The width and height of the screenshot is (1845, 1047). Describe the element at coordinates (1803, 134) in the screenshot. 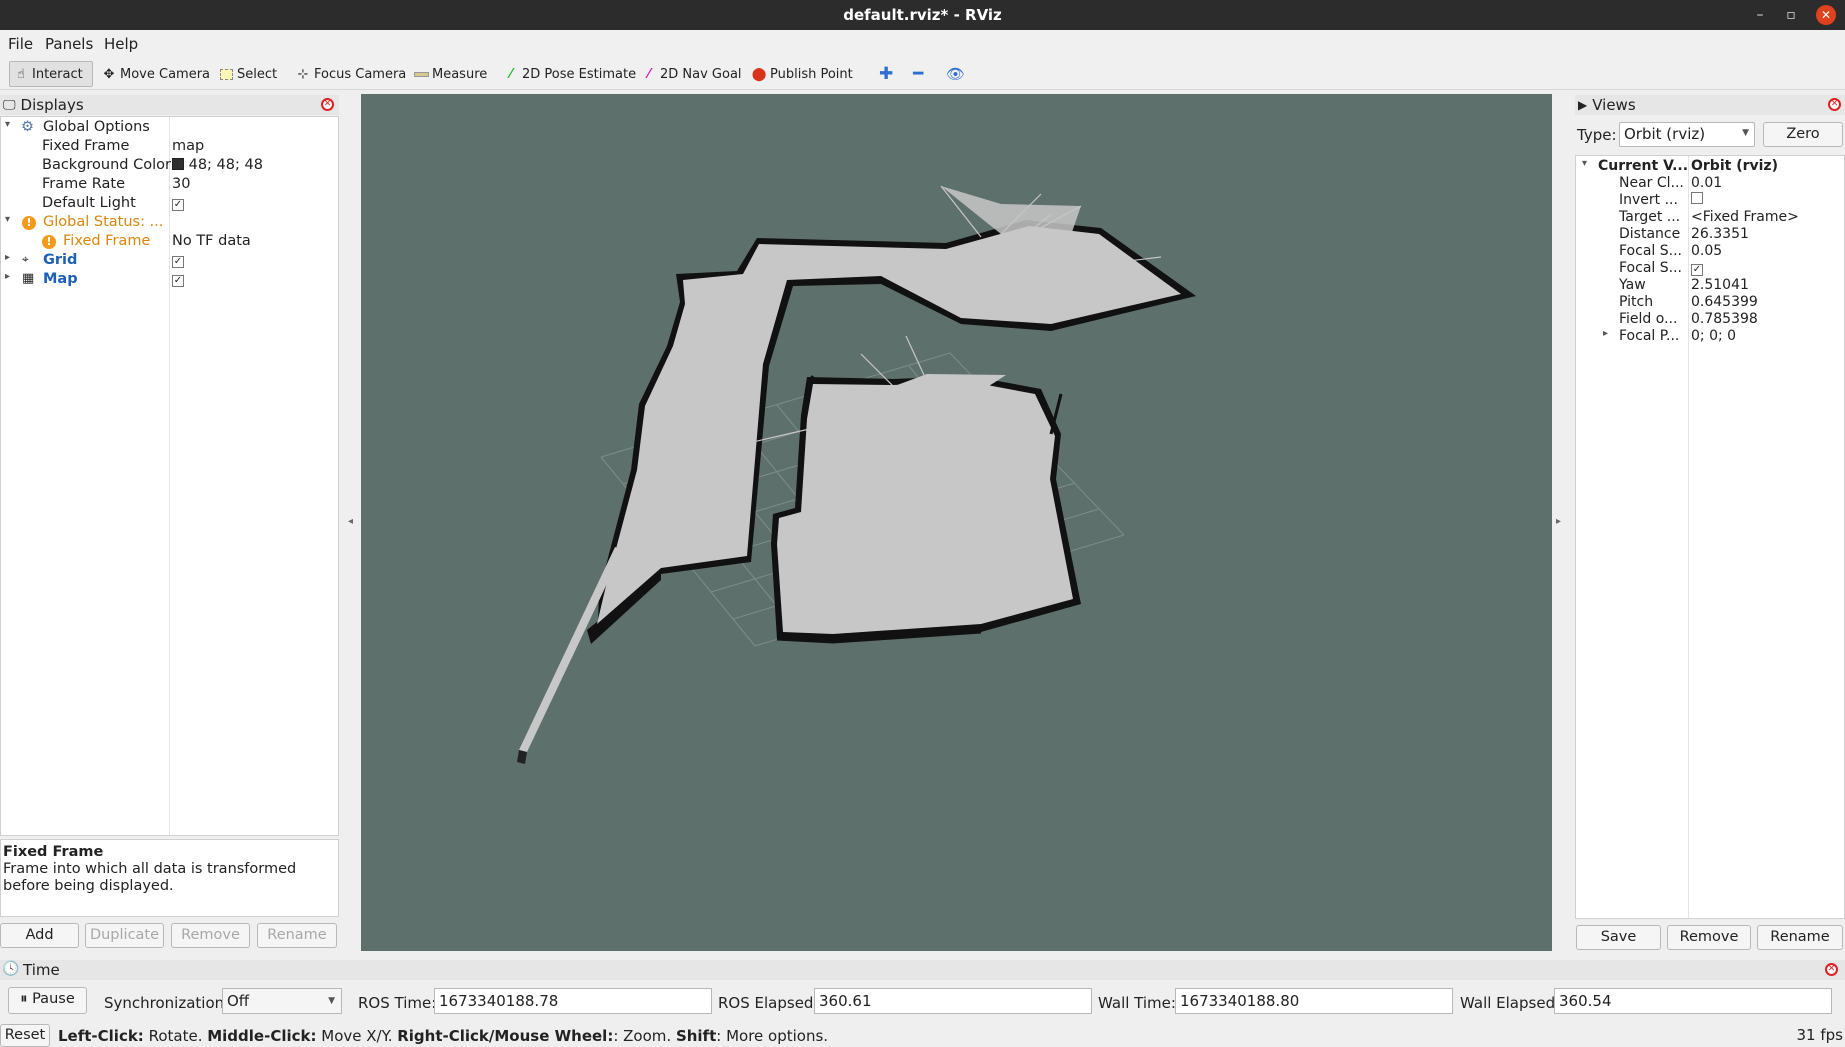

I see `zero-button: Zero` at that location.